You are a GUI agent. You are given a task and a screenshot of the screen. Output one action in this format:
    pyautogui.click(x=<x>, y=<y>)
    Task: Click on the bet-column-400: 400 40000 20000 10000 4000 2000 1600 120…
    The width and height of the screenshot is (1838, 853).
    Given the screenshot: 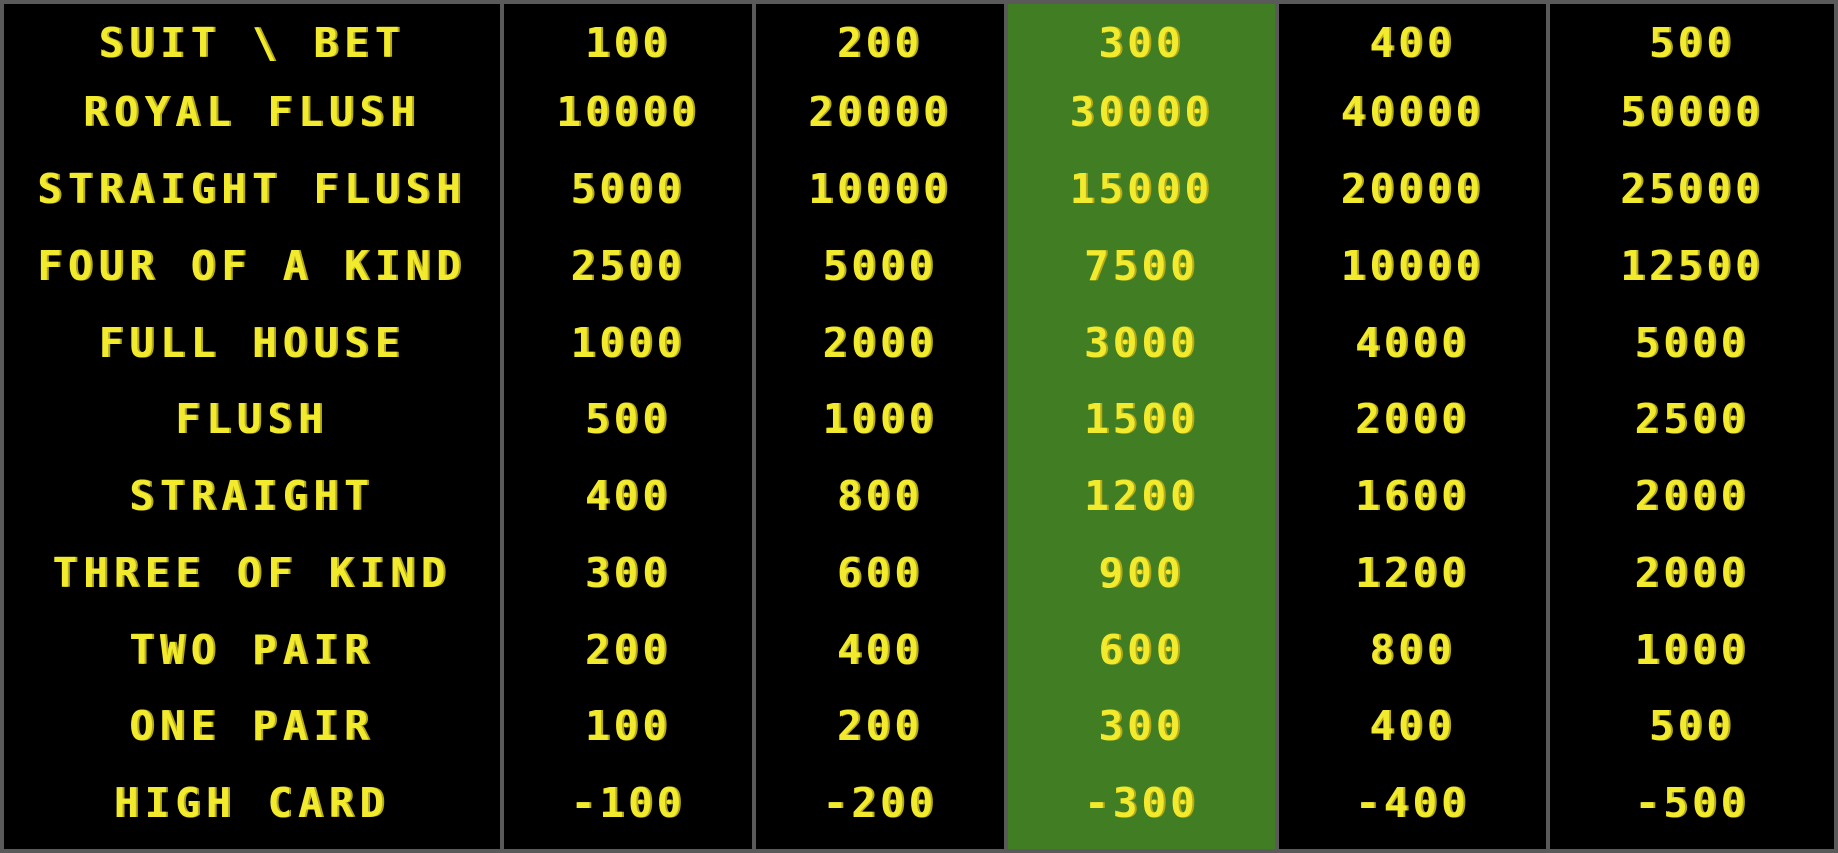 What is the action you would take?
    pyautogui.click(x=1410, y=426)
    